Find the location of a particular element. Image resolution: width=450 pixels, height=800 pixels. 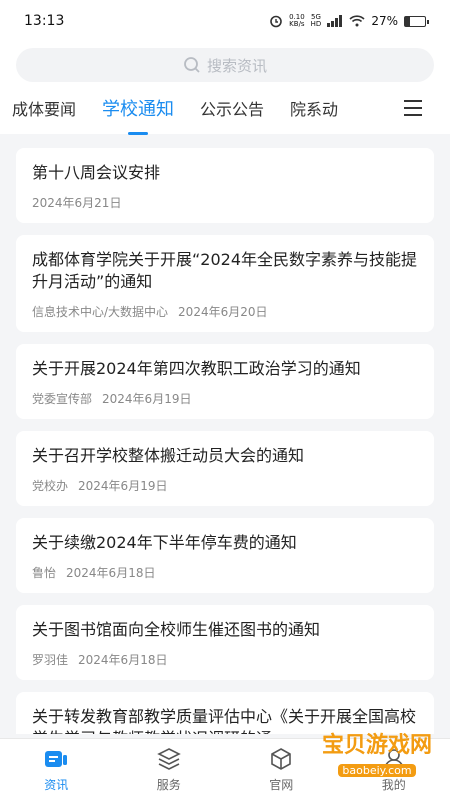

news-source: 党校办 is located at coordinates (50, 486).